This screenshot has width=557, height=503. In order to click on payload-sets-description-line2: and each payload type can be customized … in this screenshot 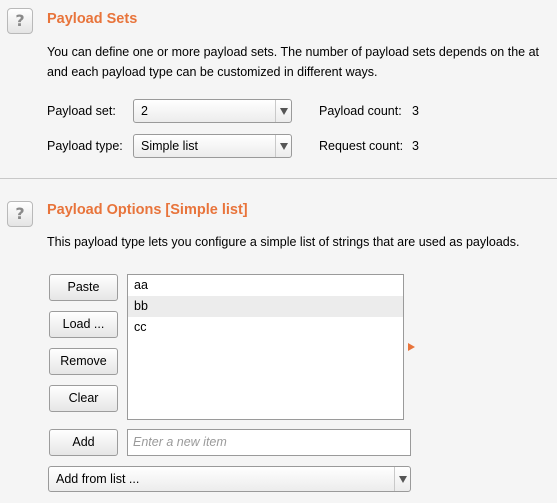, I will do `click(212, 72)`.